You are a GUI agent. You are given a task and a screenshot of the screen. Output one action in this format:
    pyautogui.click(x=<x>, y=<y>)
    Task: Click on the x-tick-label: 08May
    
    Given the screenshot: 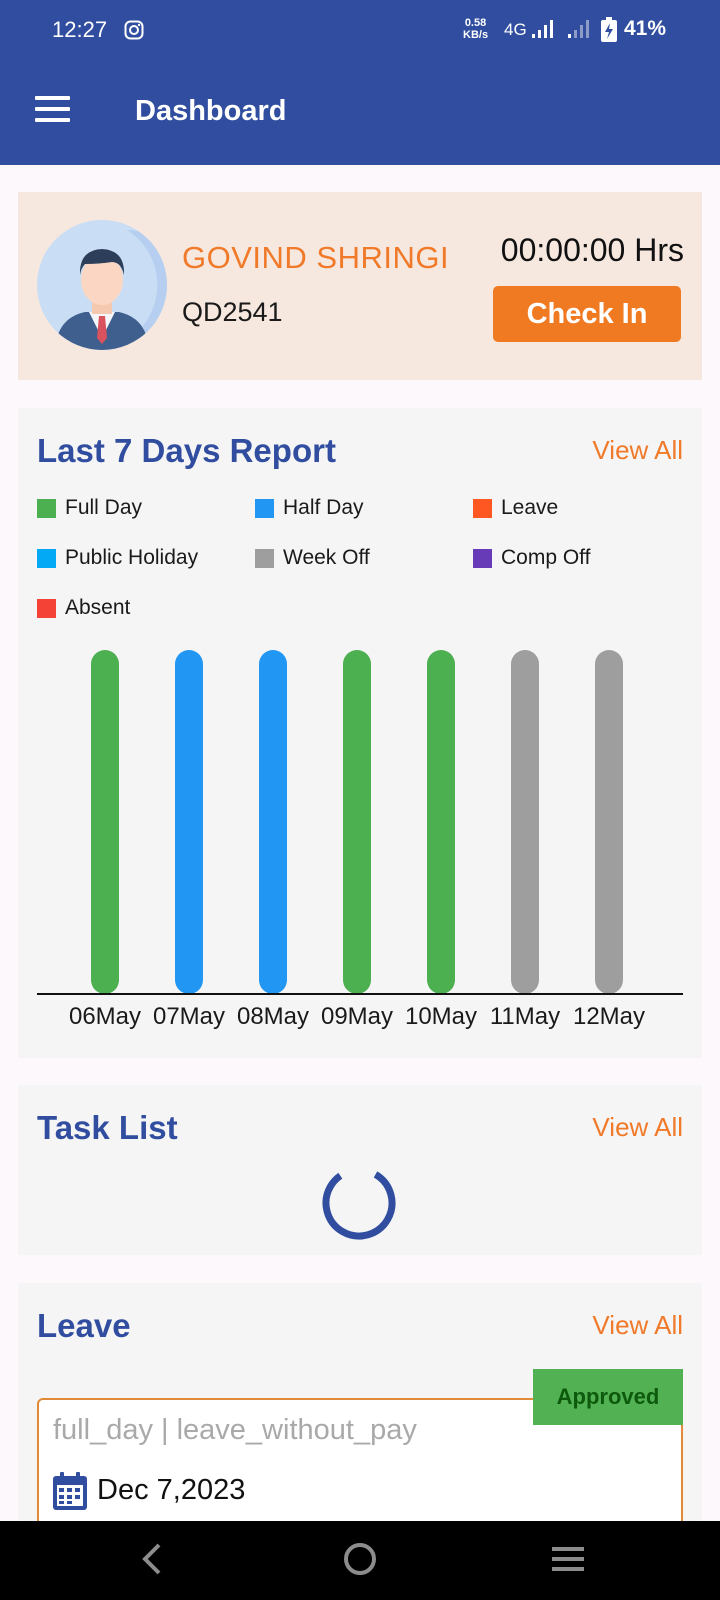 What is the action you would take?
    pyautogui.click(x=273, y=1016)
    